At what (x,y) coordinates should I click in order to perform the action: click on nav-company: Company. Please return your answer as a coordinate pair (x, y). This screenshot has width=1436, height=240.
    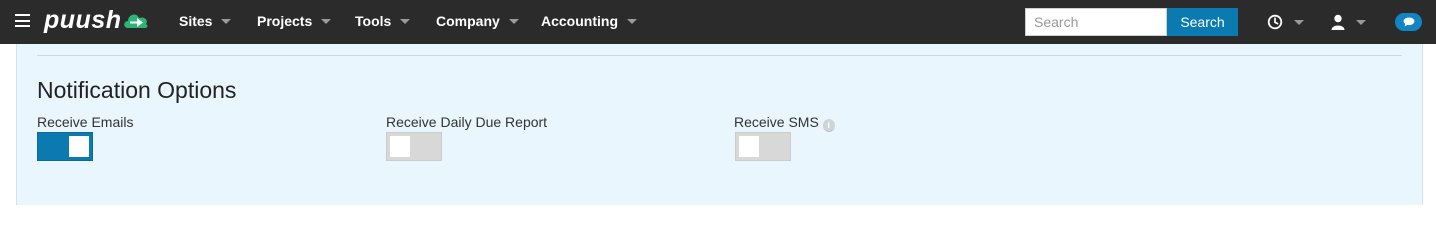
    Looking at the image, I should click on (477, 22).